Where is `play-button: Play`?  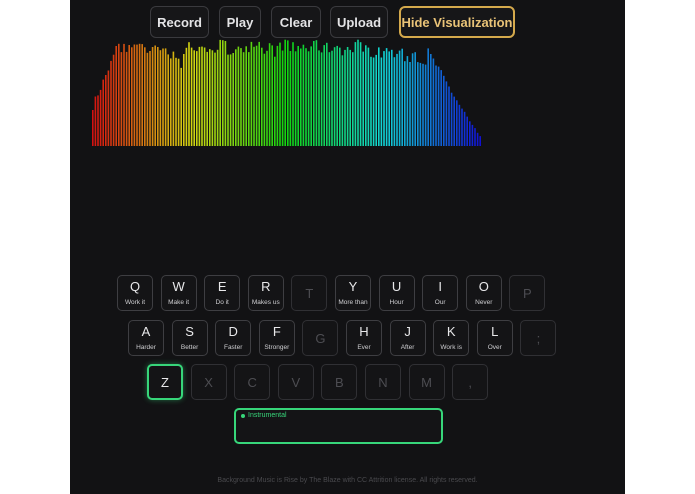 play-button: Play is located at coordinates (240, 22).